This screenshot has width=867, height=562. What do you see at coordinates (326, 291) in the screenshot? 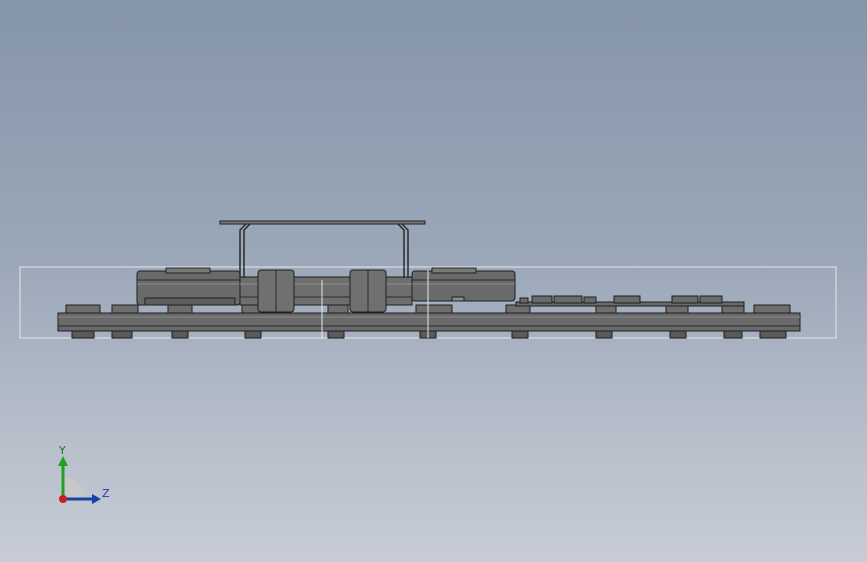
I see `center-cylinder` at bounding box center [326, 291].